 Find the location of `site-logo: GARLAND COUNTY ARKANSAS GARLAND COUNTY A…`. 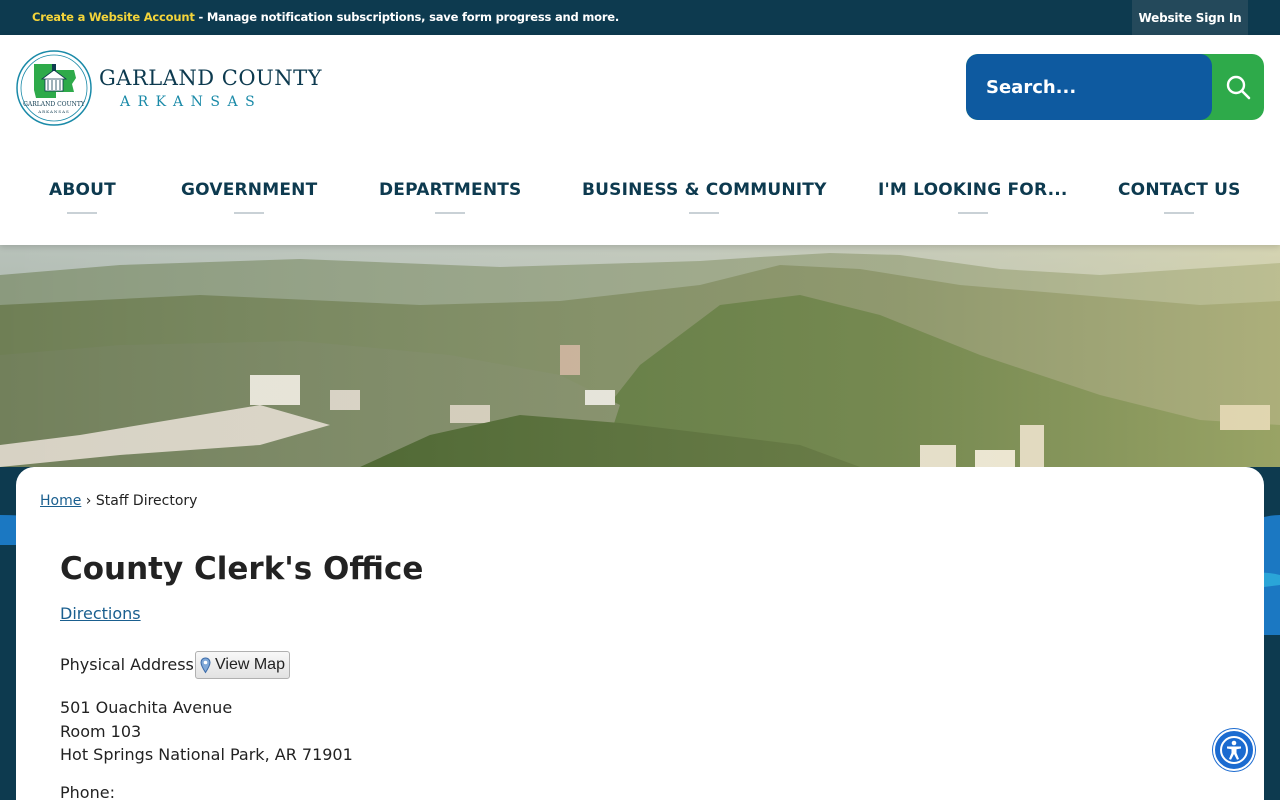

site-logo: GARLAND COUNTY ARKANSAS GARLAND COUNTY A… is located at coordinates (168, 88).